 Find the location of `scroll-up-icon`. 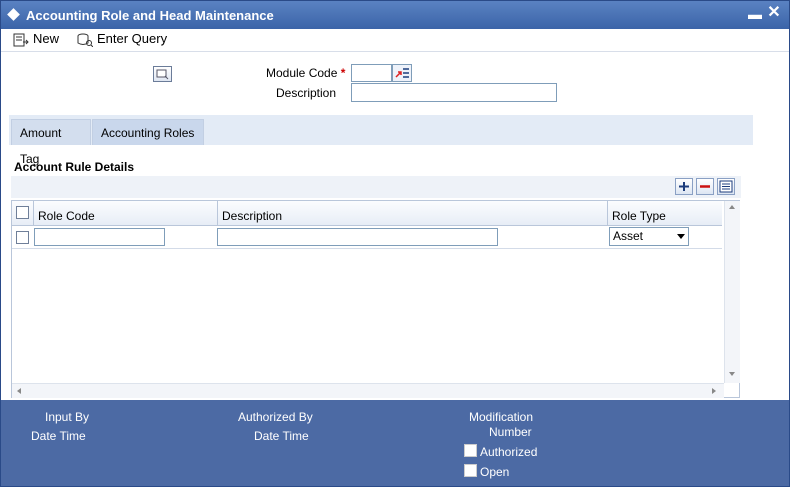

scroll-up-icon is located at coordinates (732, 207).